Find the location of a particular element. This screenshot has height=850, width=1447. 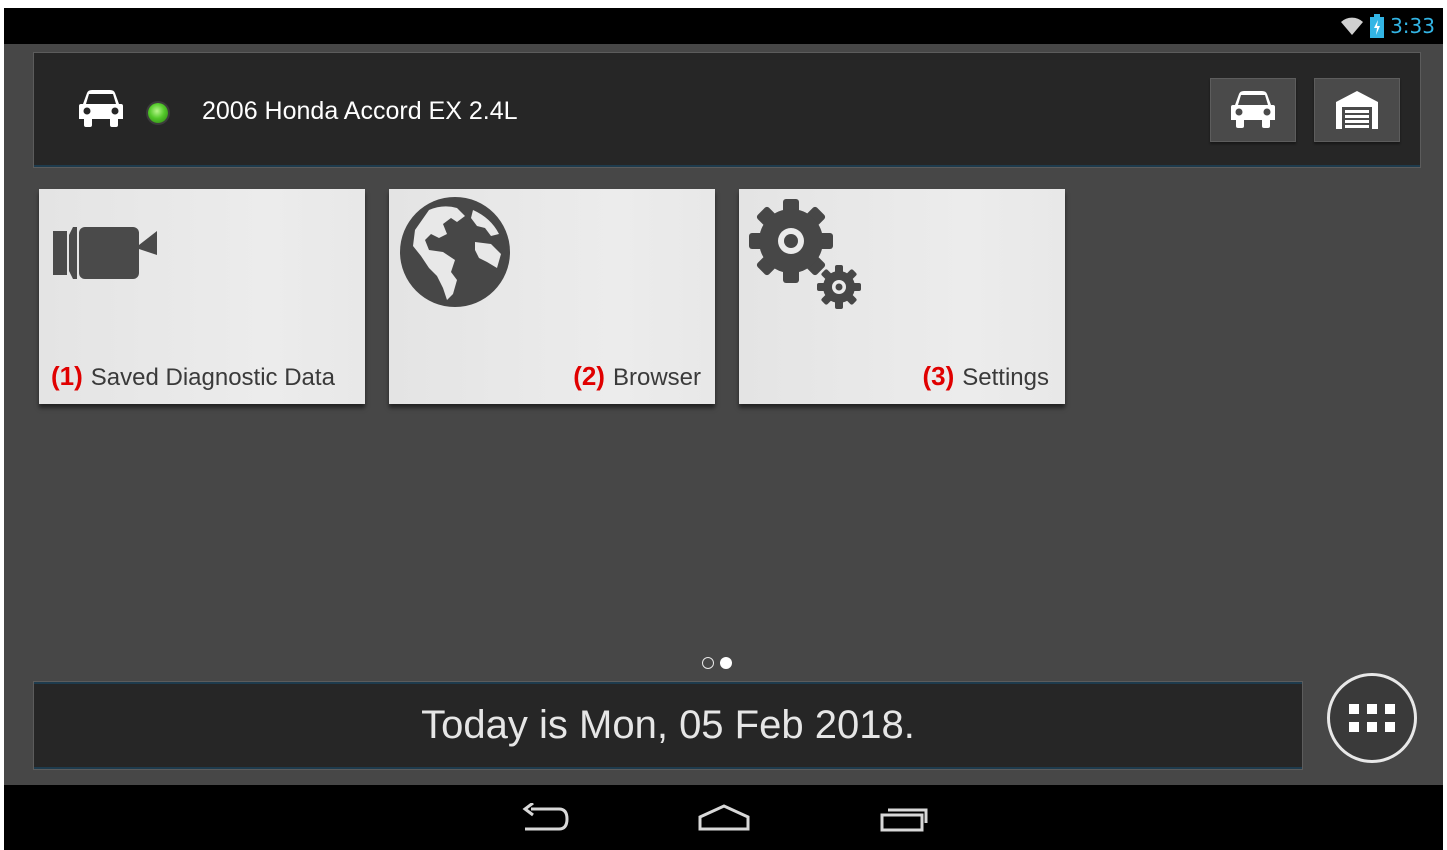

recents-icon is located at coordinates (904, 820).